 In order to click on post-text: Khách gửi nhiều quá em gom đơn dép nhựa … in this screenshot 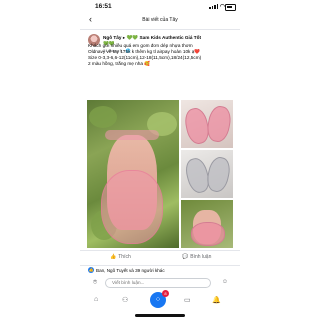, I will do `click(162, 55)`.